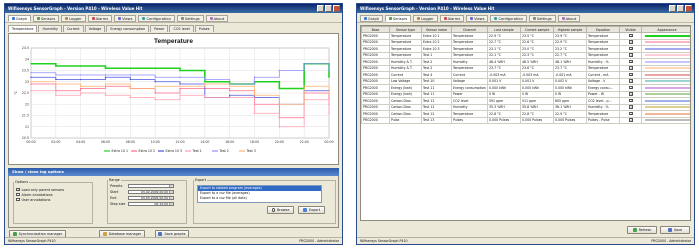  Describe the element at coordinates (147, 151) in the screenshot. I see `legend-label: Extra 10 2` at that location.